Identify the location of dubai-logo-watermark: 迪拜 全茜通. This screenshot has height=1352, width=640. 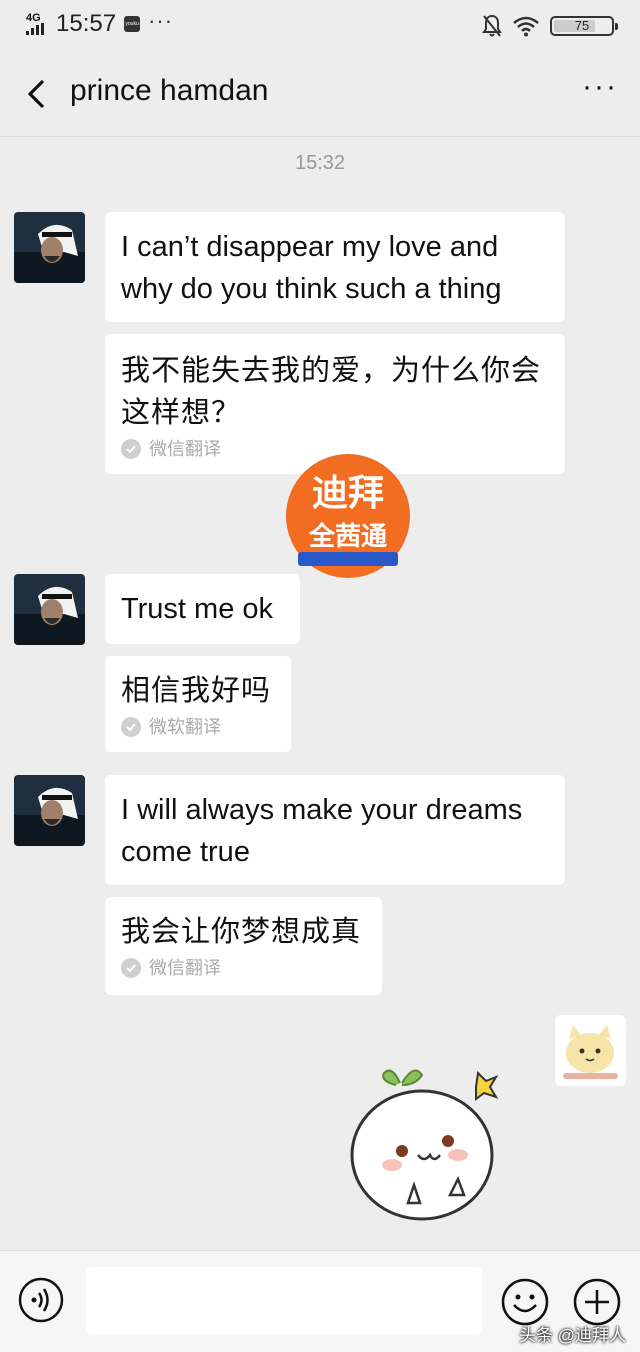
(348, 516).